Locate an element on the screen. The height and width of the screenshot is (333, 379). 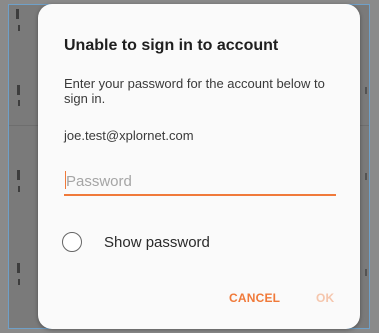
dialog-title: Unable to sign in to account is located at coordinates (171, 45).